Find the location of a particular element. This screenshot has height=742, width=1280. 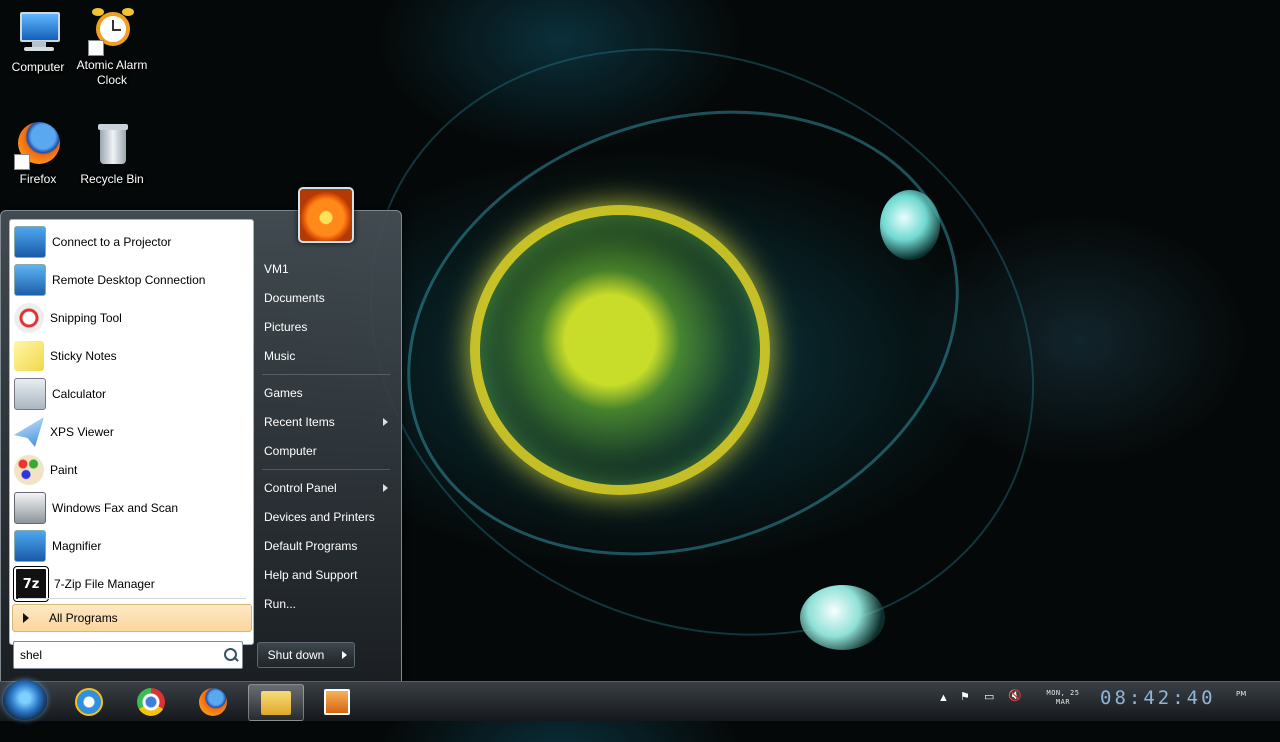

calculator-icon is located at coordinates (30, 394).